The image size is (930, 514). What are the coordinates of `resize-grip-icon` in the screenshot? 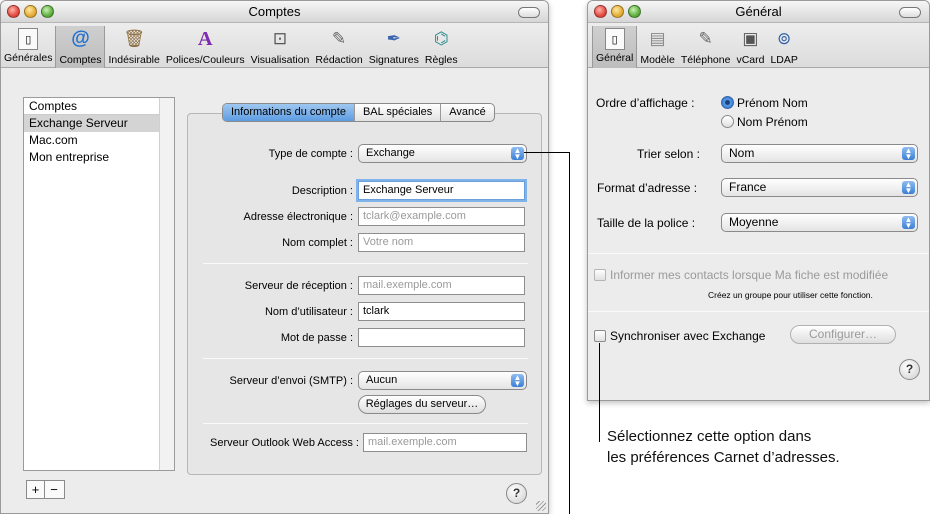 It's located at (541, 506).